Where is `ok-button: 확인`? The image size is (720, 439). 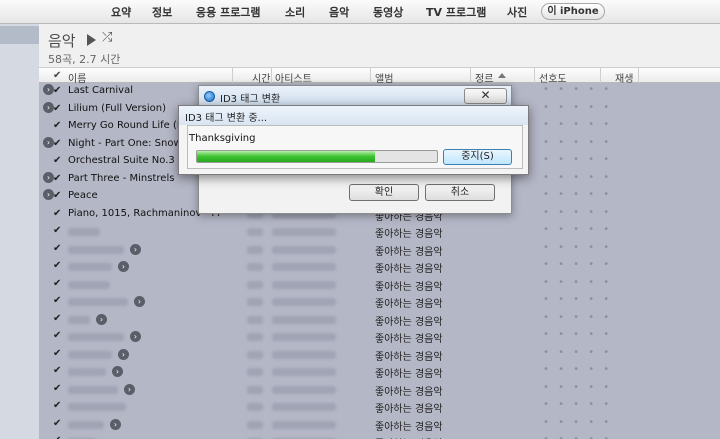 ok-button: 확인 is located at coordinates (384, 192).